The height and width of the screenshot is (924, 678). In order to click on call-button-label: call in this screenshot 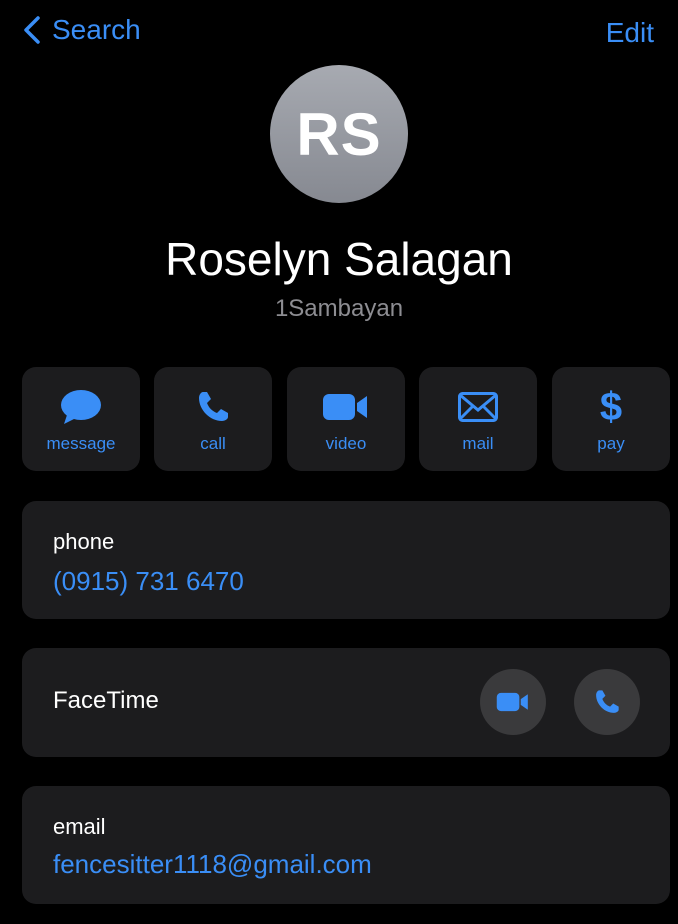, I will do `click(213, 443)`.